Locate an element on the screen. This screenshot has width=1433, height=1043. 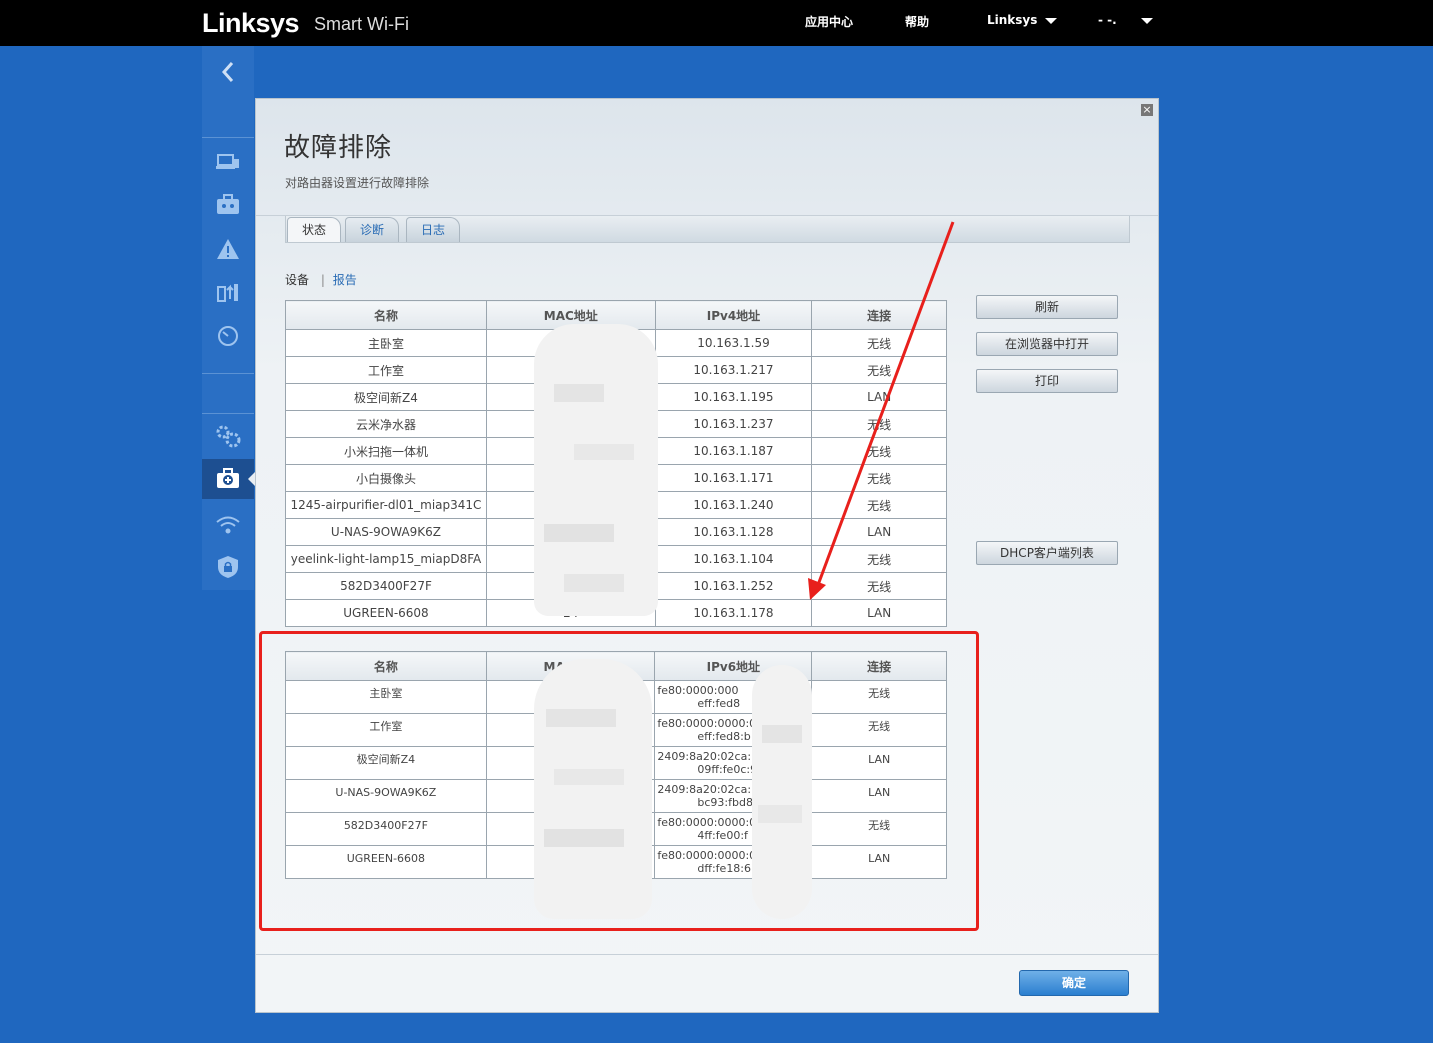
subnav-report: 报告 is located at coordinates (345, 280).